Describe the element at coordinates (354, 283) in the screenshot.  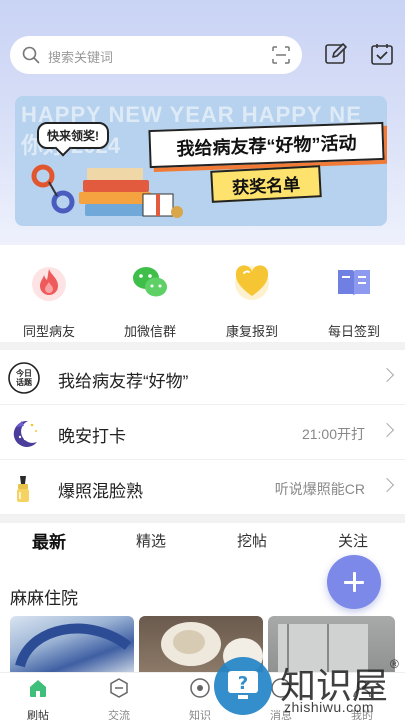
I see `book-icon` at that location.